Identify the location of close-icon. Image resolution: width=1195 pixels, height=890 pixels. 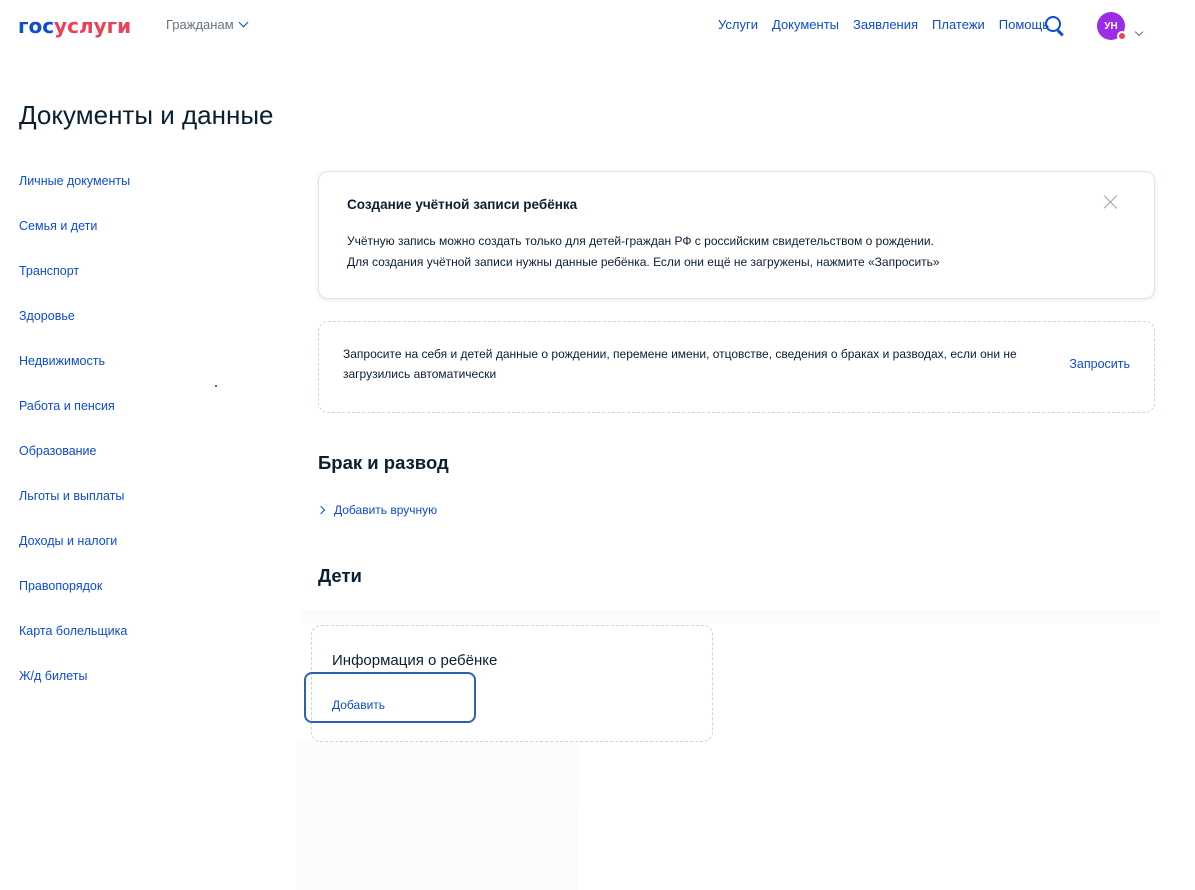
(1111, 202).